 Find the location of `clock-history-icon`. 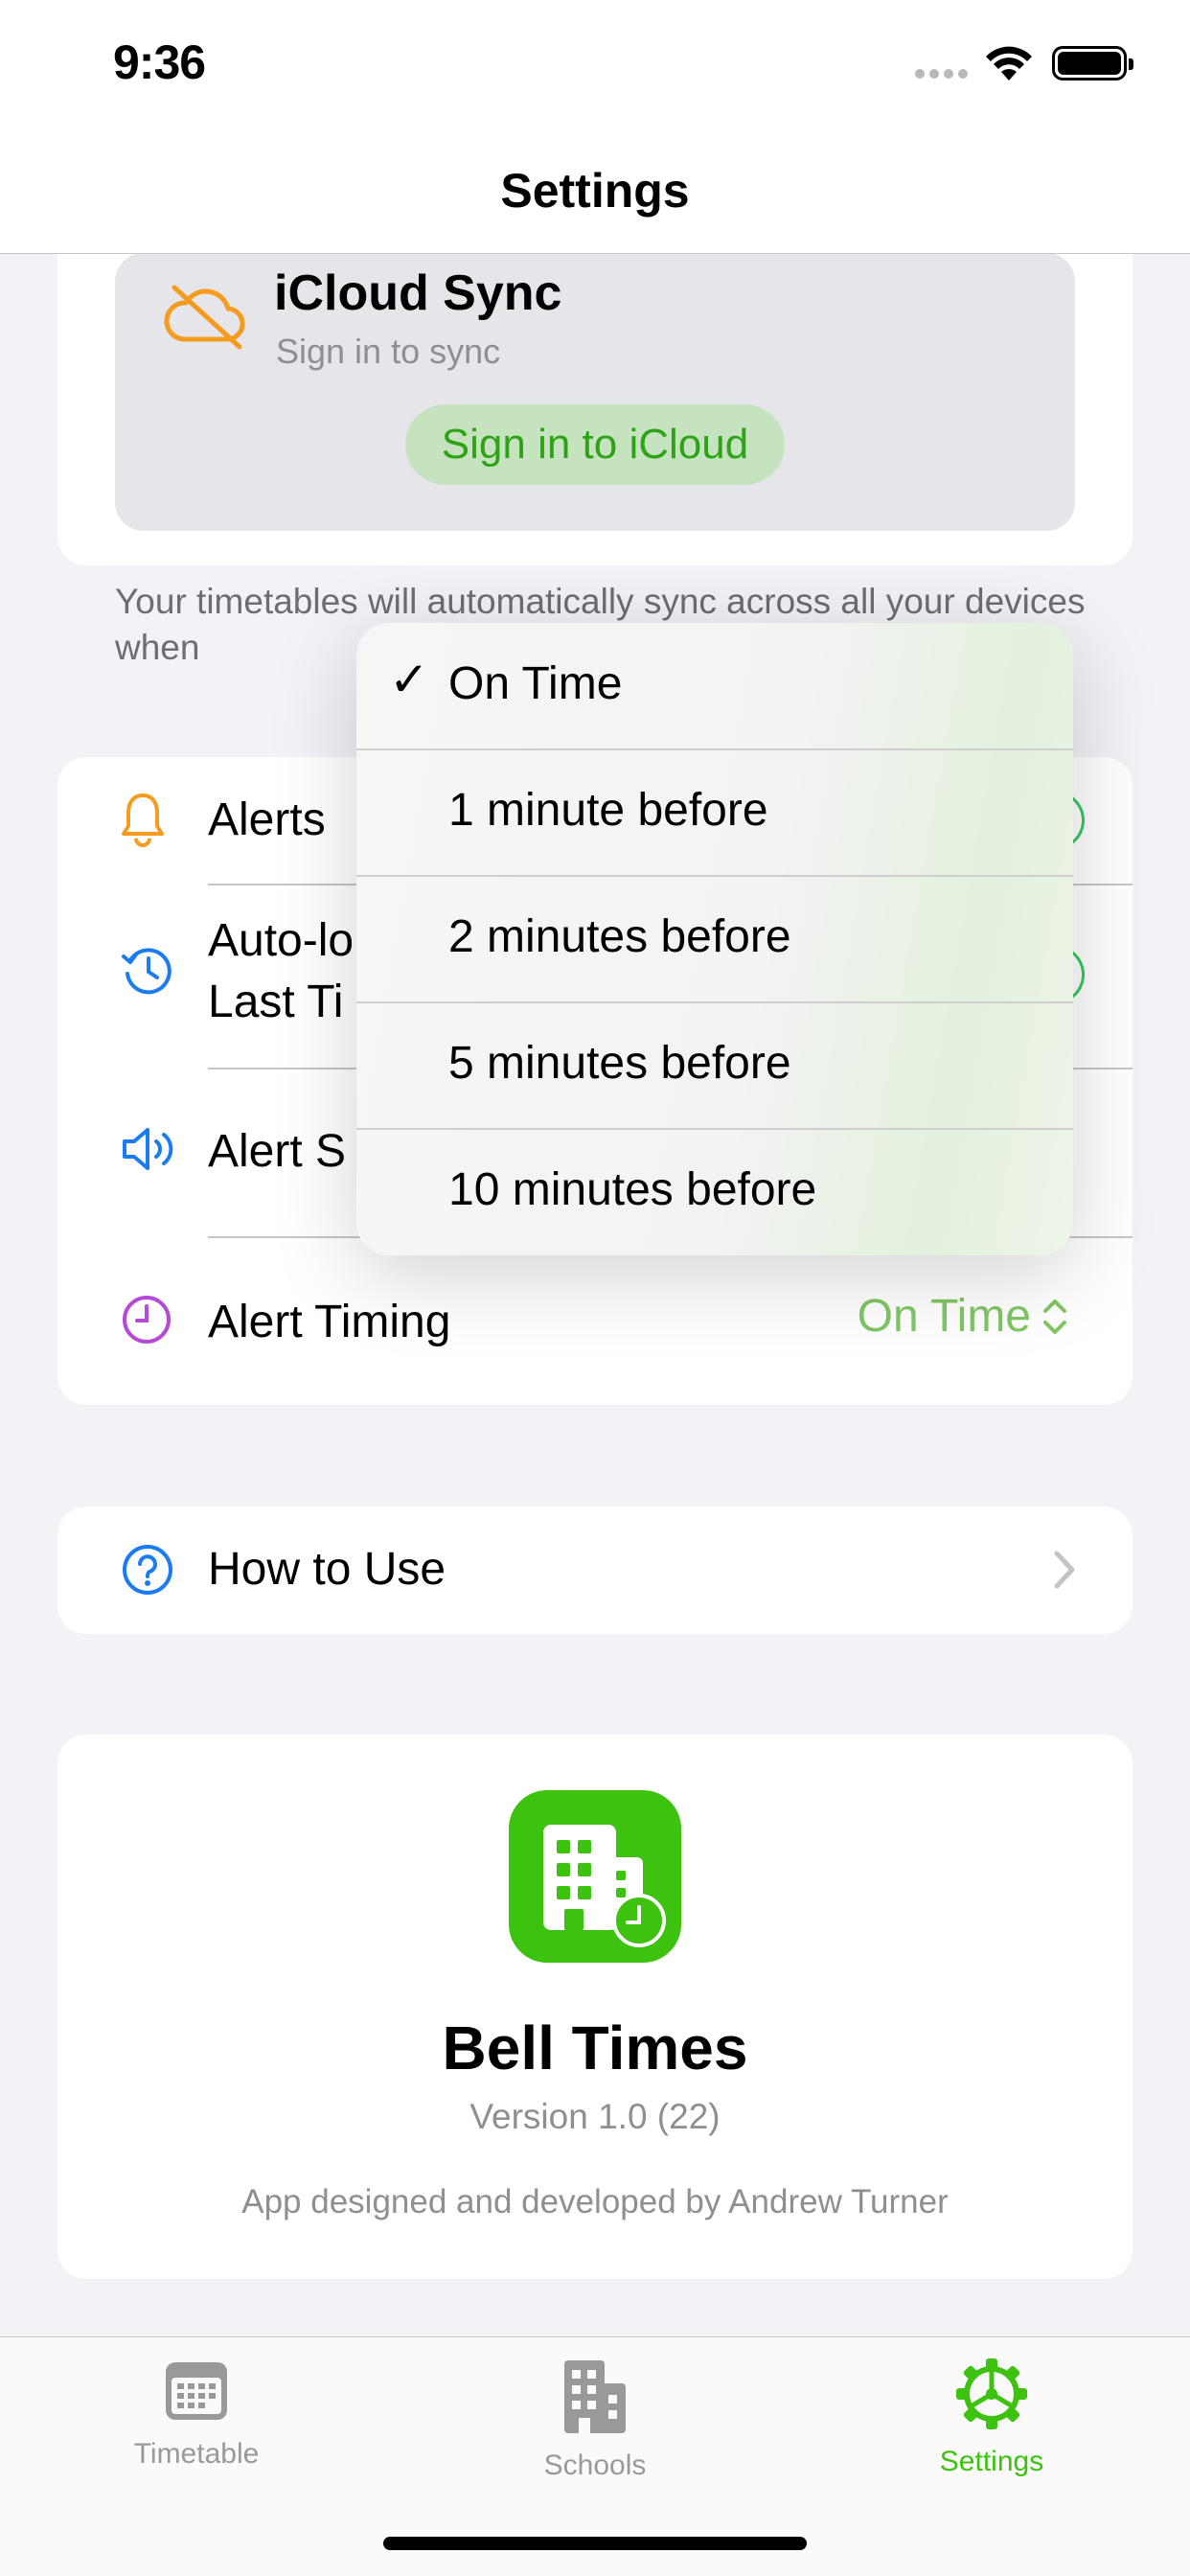

clock-history-icon is located at coordinates (147, 971).